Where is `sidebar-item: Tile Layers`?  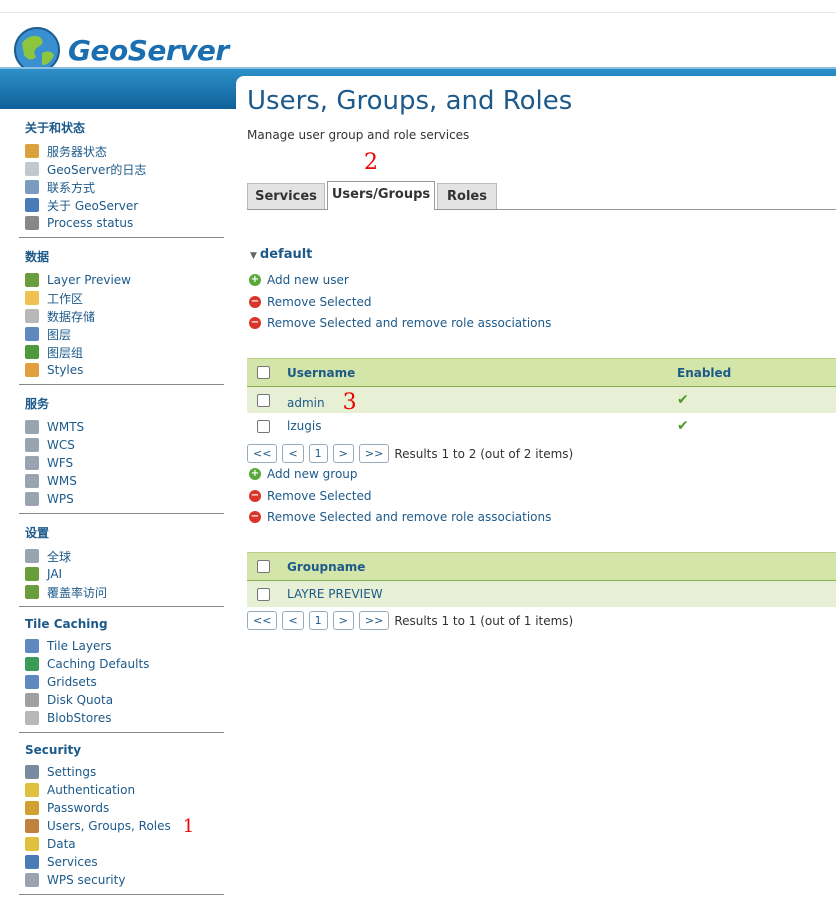
sidebar-item: Tile Layers is located at coordinates (124, 646).